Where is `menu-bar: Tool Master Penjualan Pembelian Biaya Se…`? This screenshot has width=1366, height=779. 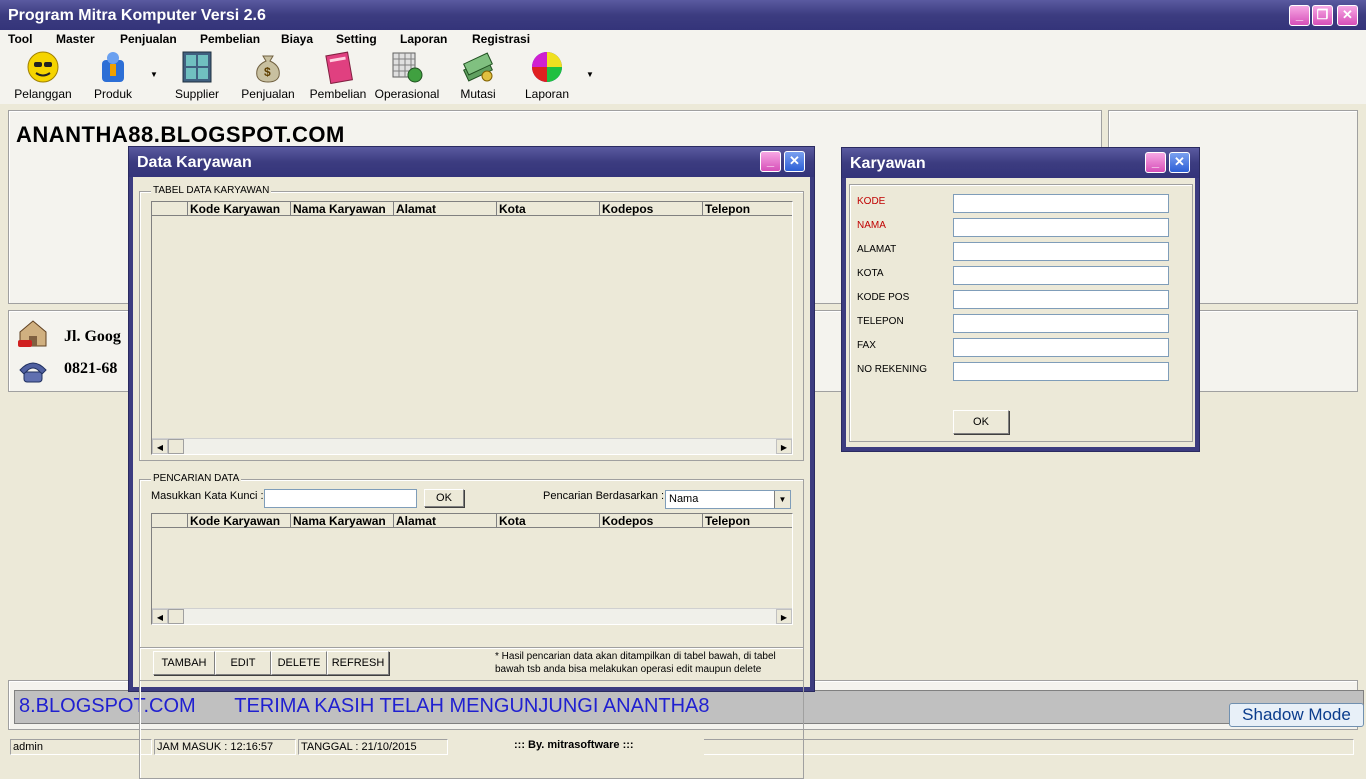 menu-bar: Tool Master Penjualan Pembelian Biaya Se… is located at coordinates (683, 39).